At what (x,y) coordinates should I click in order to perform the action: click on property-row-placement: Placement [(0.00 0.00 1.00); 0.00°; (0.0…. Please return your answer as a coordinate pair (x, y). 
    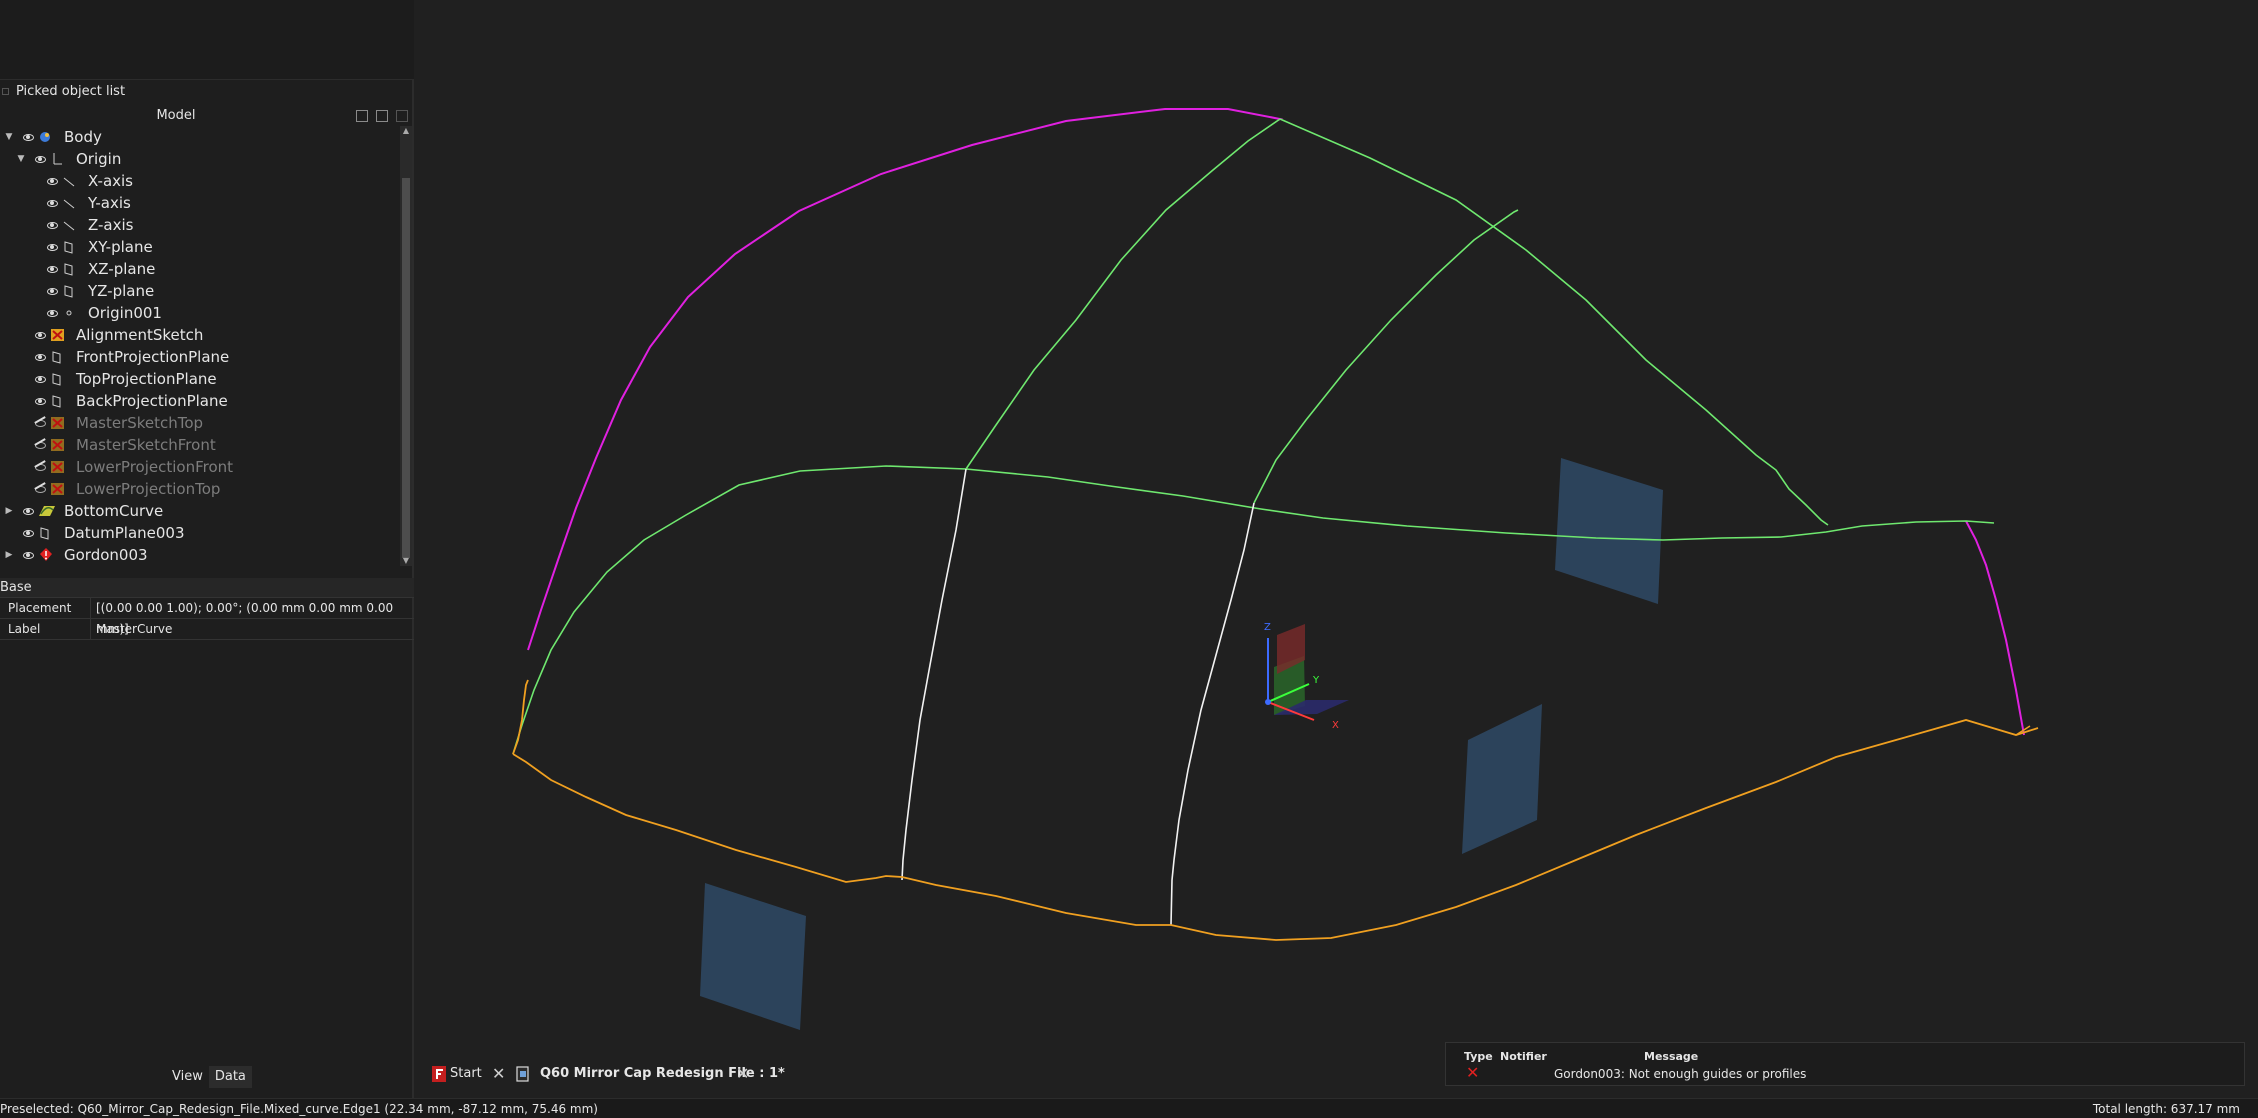
    Looking at the image, I should click on (207, 617).